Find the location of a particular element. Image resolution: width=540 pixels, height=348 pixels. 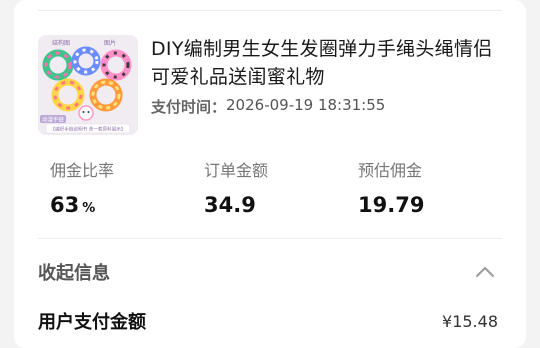

chevron-up-icon is located at coordinates (485, 272).